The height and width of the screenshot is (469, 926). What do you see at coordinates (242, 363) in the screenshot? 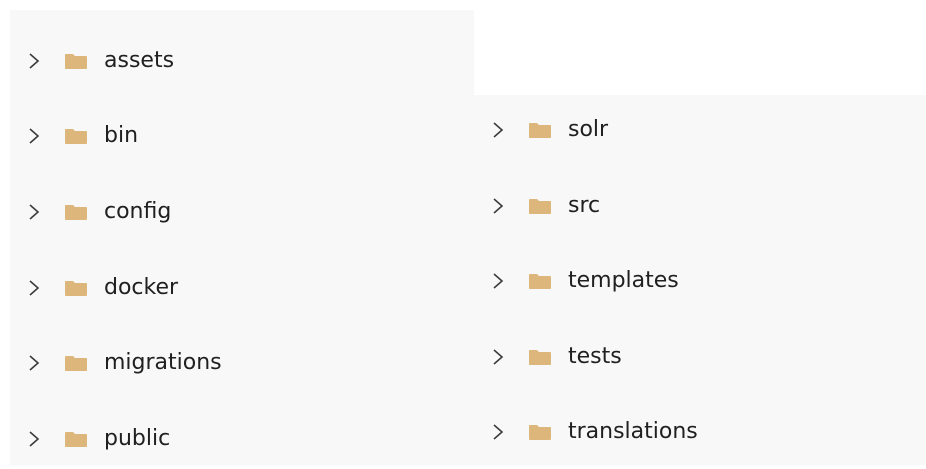
I see `folder-row-migrations: migrations` at bounding box center [242, 363].